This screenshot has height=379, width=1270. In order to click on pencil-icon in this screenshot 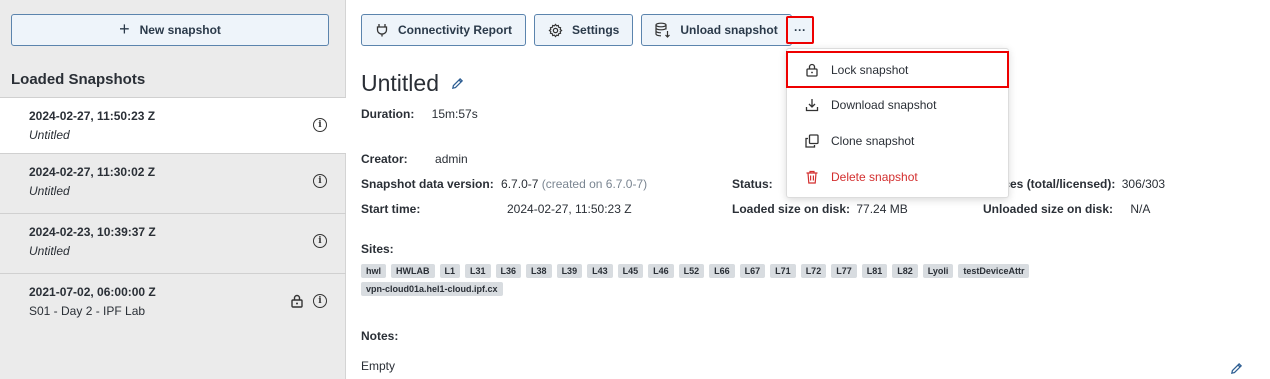, I will do `click(457, 83)`.